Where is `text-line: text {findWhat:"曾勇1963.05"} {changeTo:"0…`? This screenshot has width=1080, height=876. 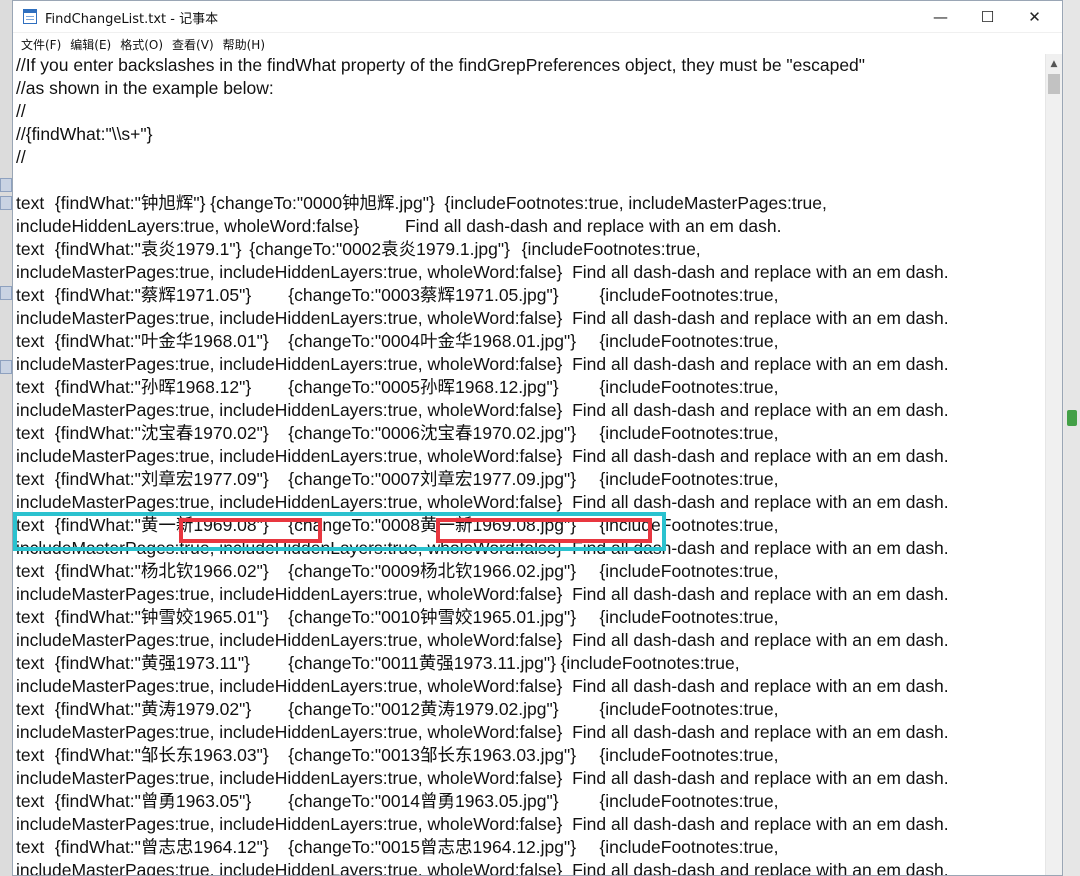 text-line: text {findWhat:"曾勇1963.05"} {changeTo:"0… is located at coordinates (530, 801).